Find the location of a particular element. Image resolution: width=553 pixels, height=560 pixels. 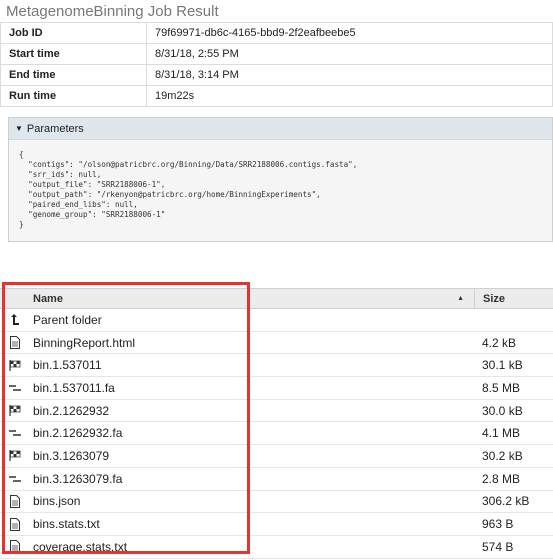

file-size: 4.1 MB is located at coordinates (501, 433).